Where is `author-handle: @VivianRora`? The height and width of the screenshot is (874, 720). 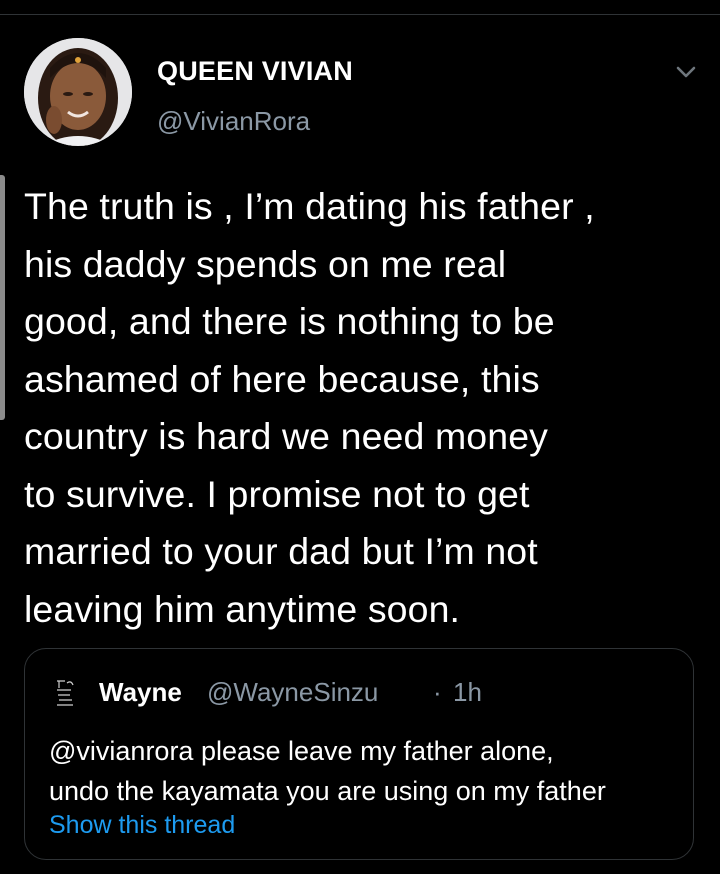
author-handle: @VivianRora is located at coordinates (233, 121).